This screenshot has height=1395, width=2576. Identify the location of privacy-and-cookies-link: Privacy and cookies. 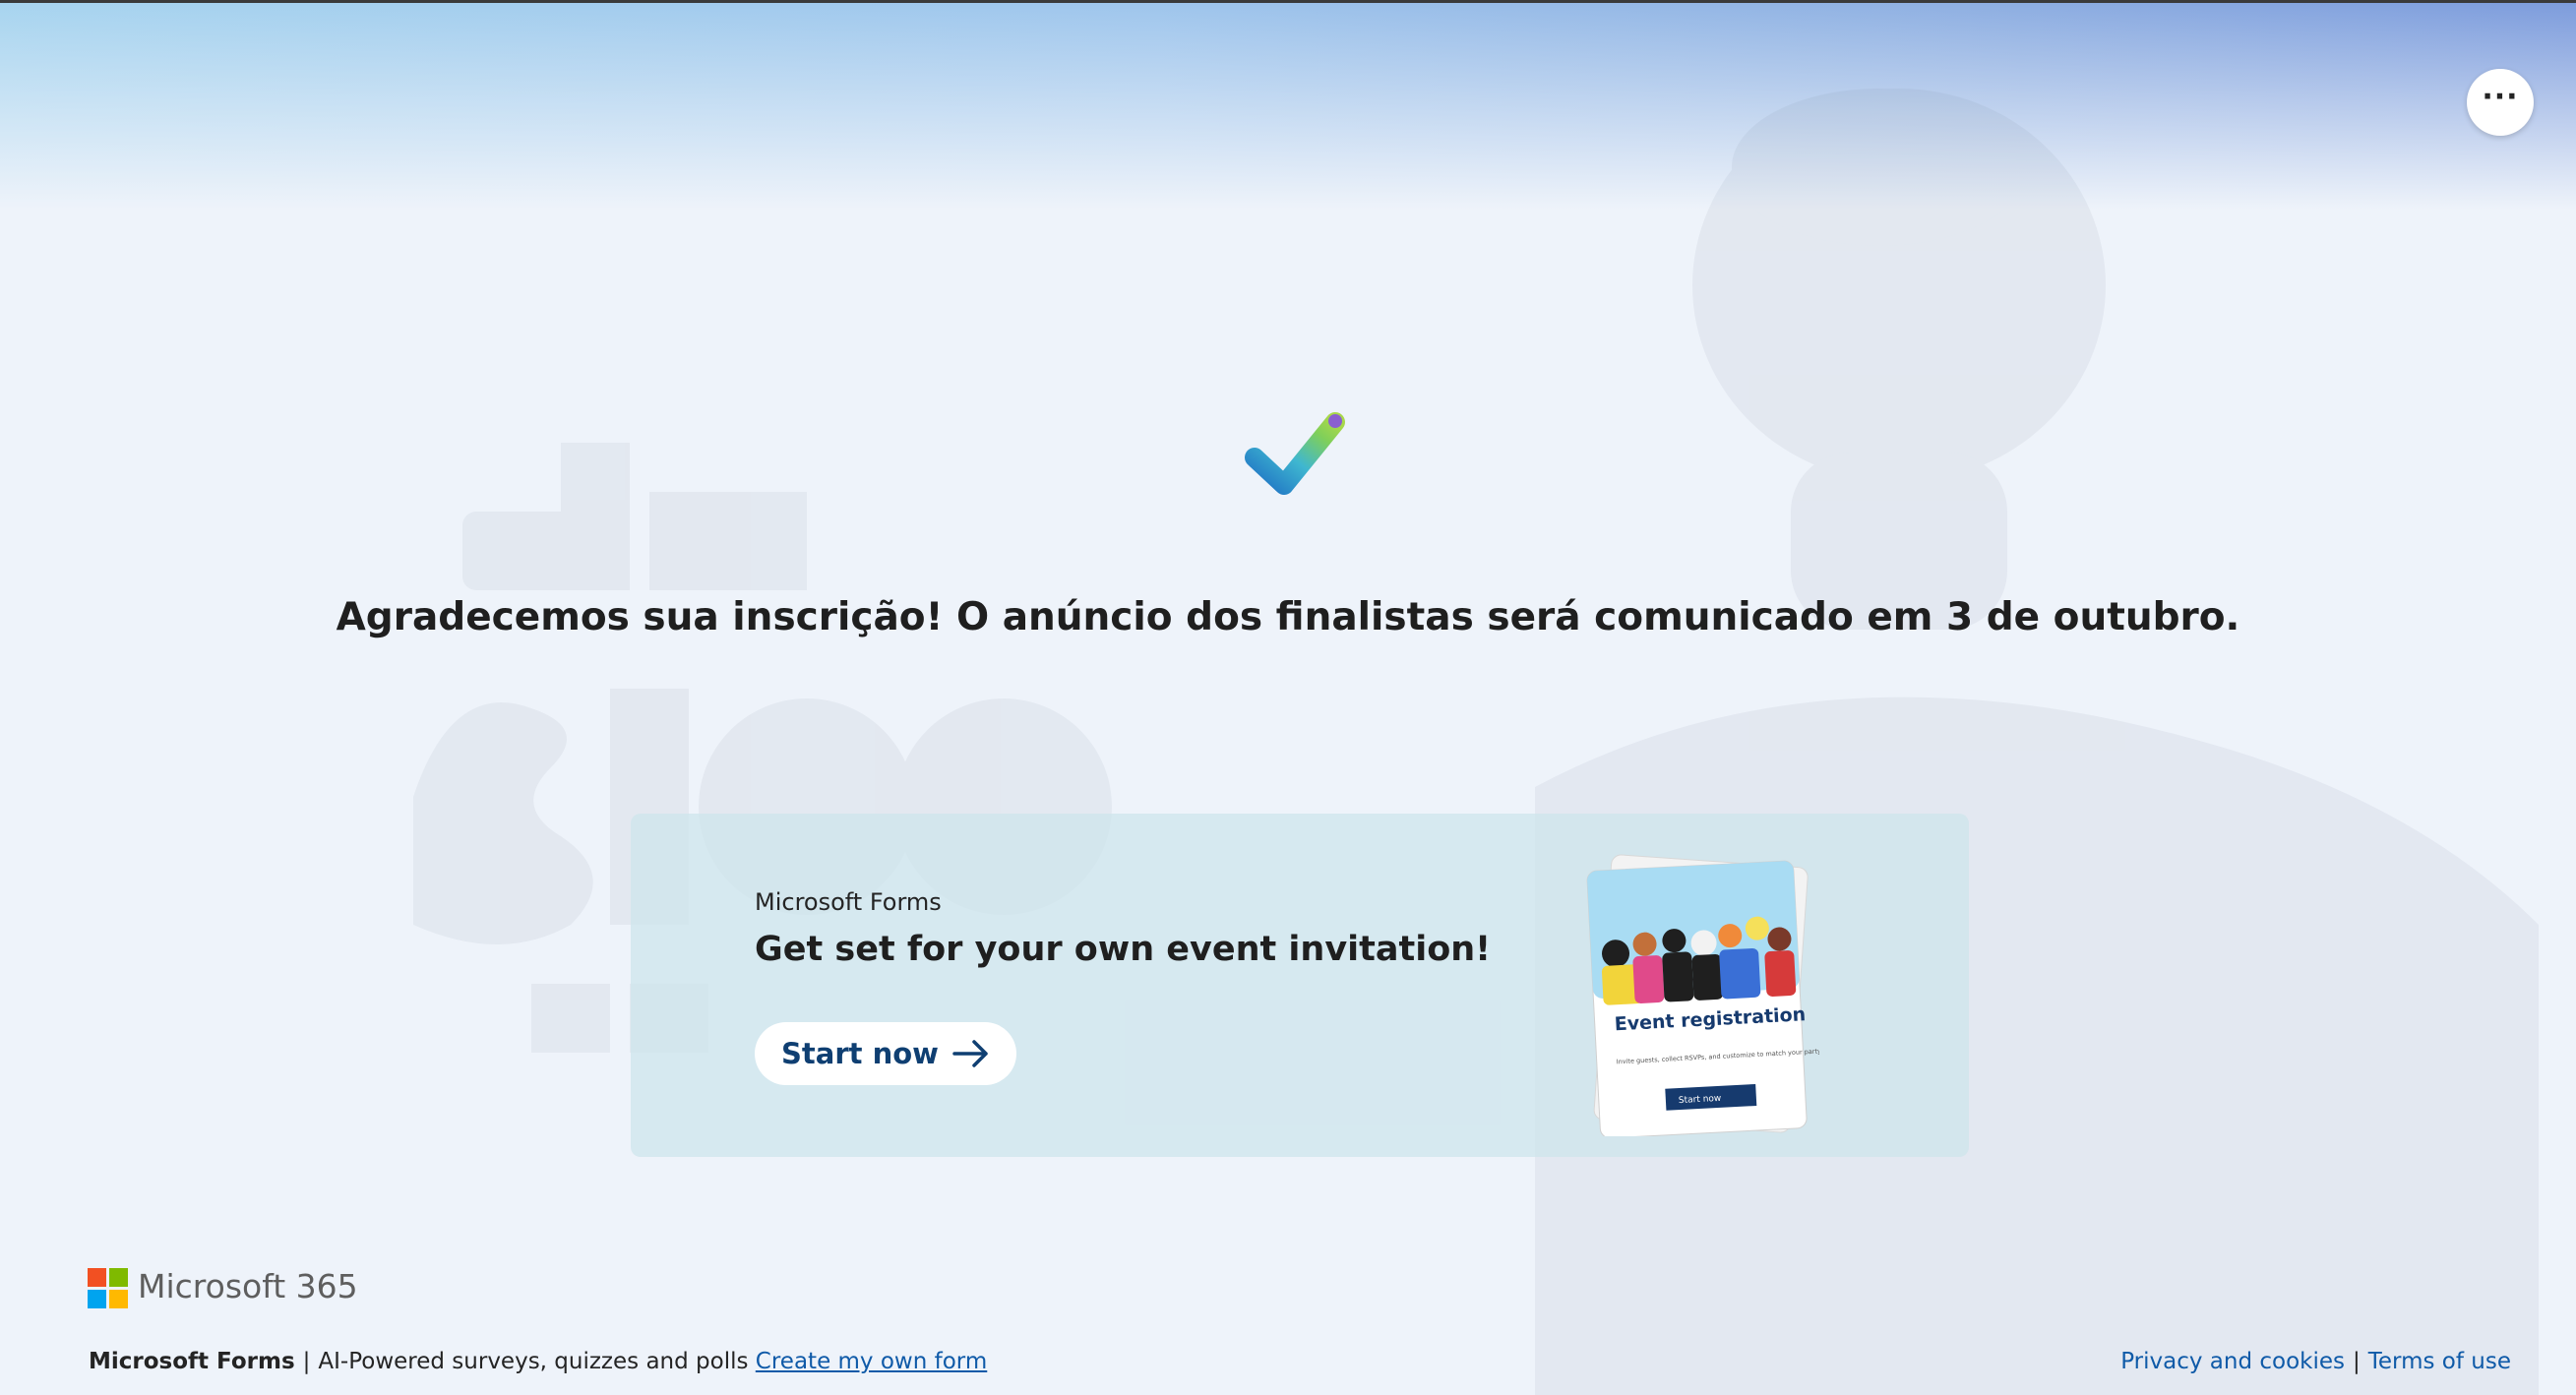
(2232, 1361).